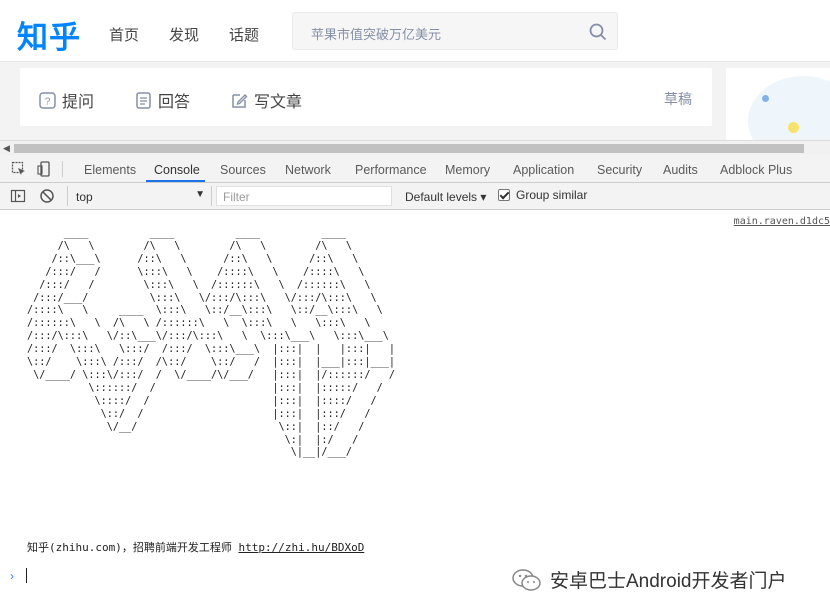  I want to click on answer-icon, so click(143, 100).